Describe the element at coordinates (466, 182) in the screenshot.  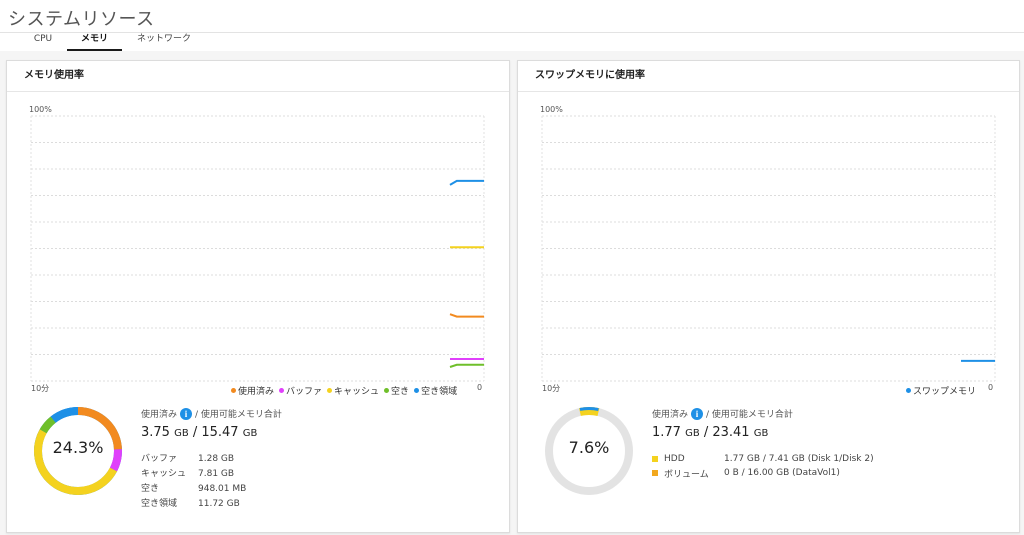
I see `series-line-空き領域` at that location.